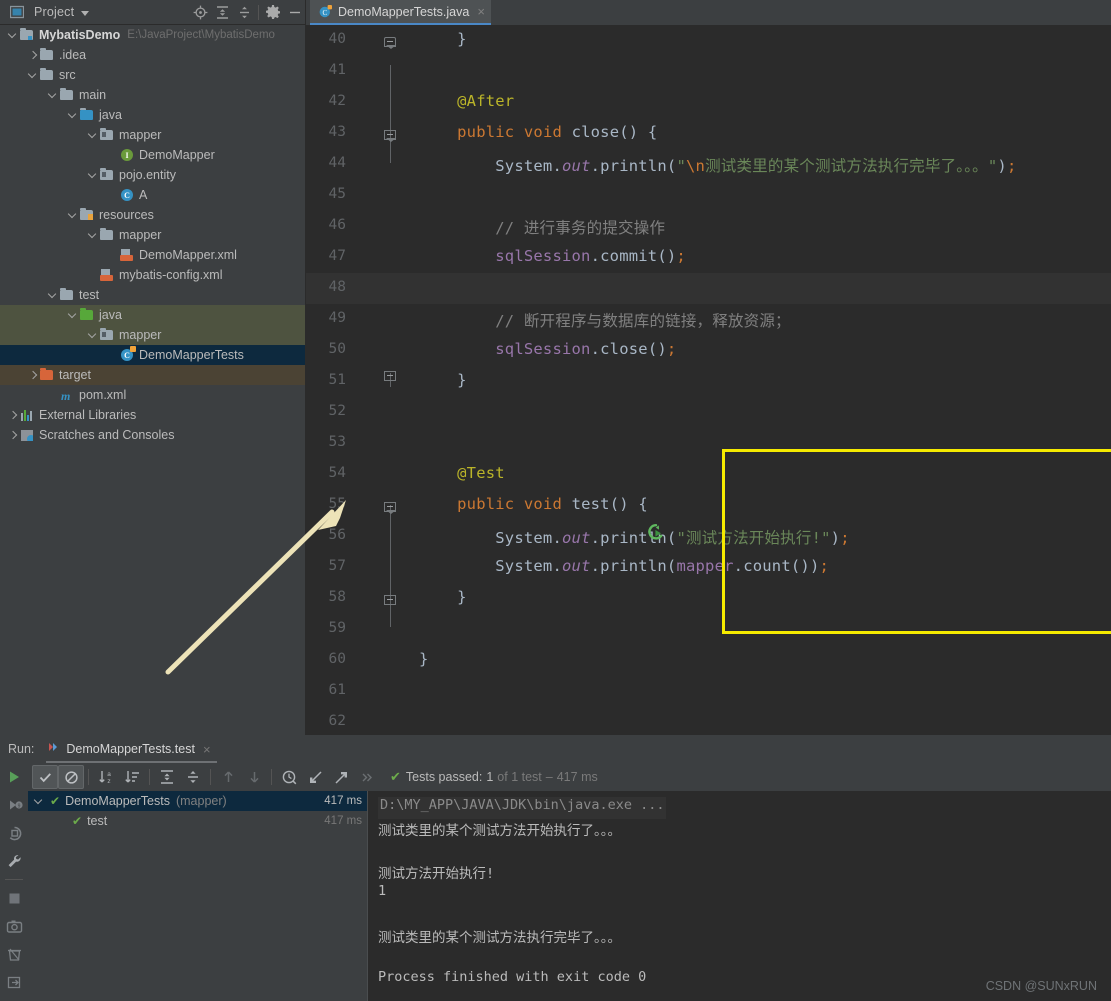  What do you see at coordinates (153, 275) in the screenshot?
I see `tree-item-mybatis-config-xml: mybatis-config.xml` at bounding box center [153, 275].